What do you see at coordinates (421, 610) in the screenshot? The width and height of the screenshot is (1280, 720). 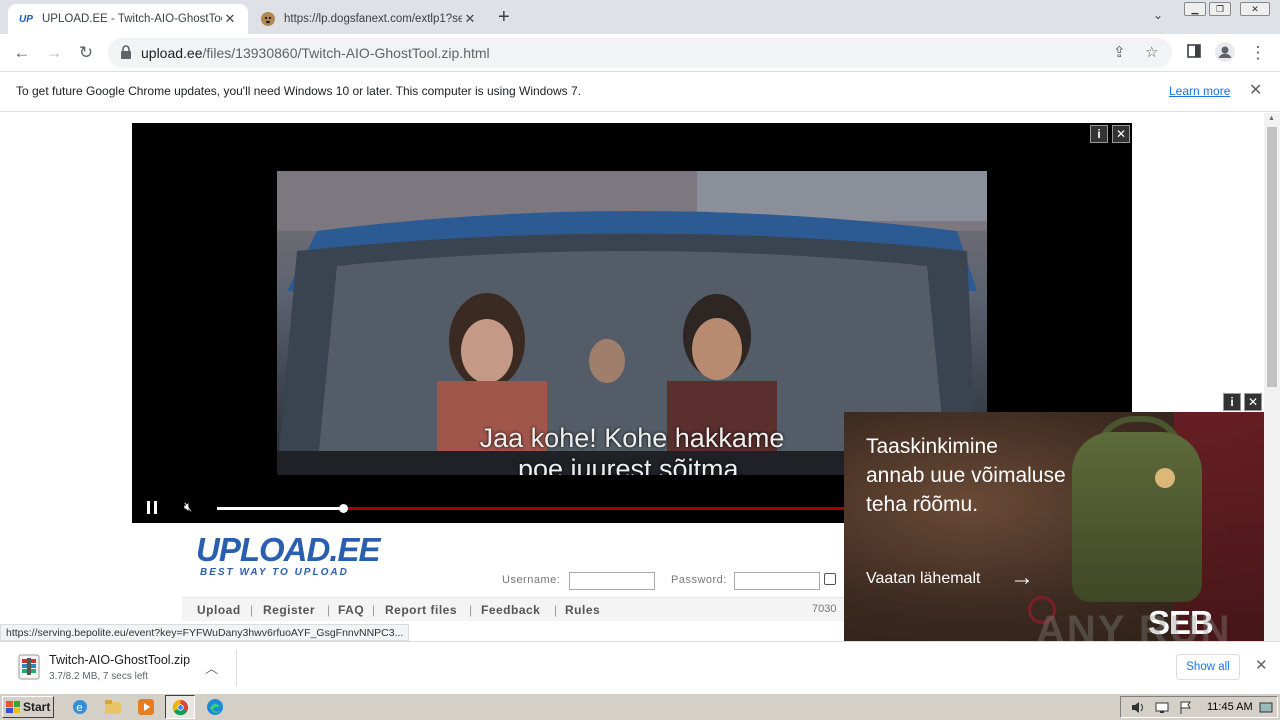 I see `menu-report-files: Report files` at bounding box center [421, 610].